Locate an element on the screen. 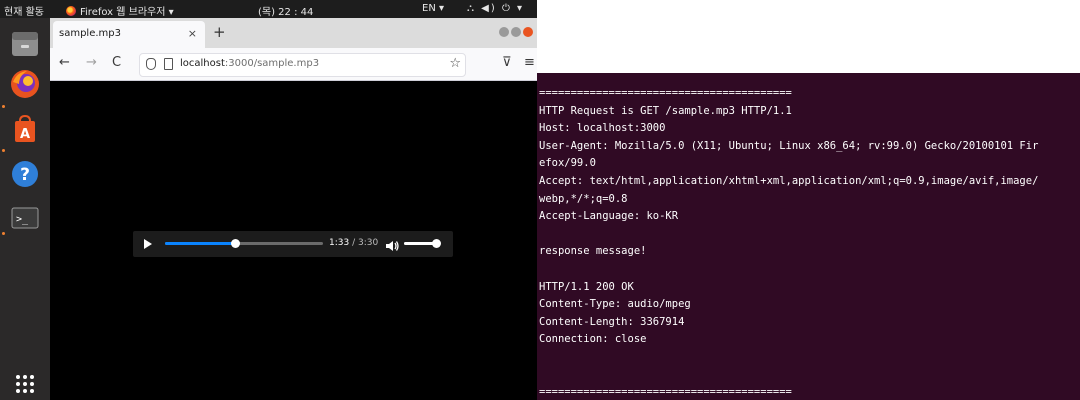  close-tab-icon: × is located at coordinates (192, 33).